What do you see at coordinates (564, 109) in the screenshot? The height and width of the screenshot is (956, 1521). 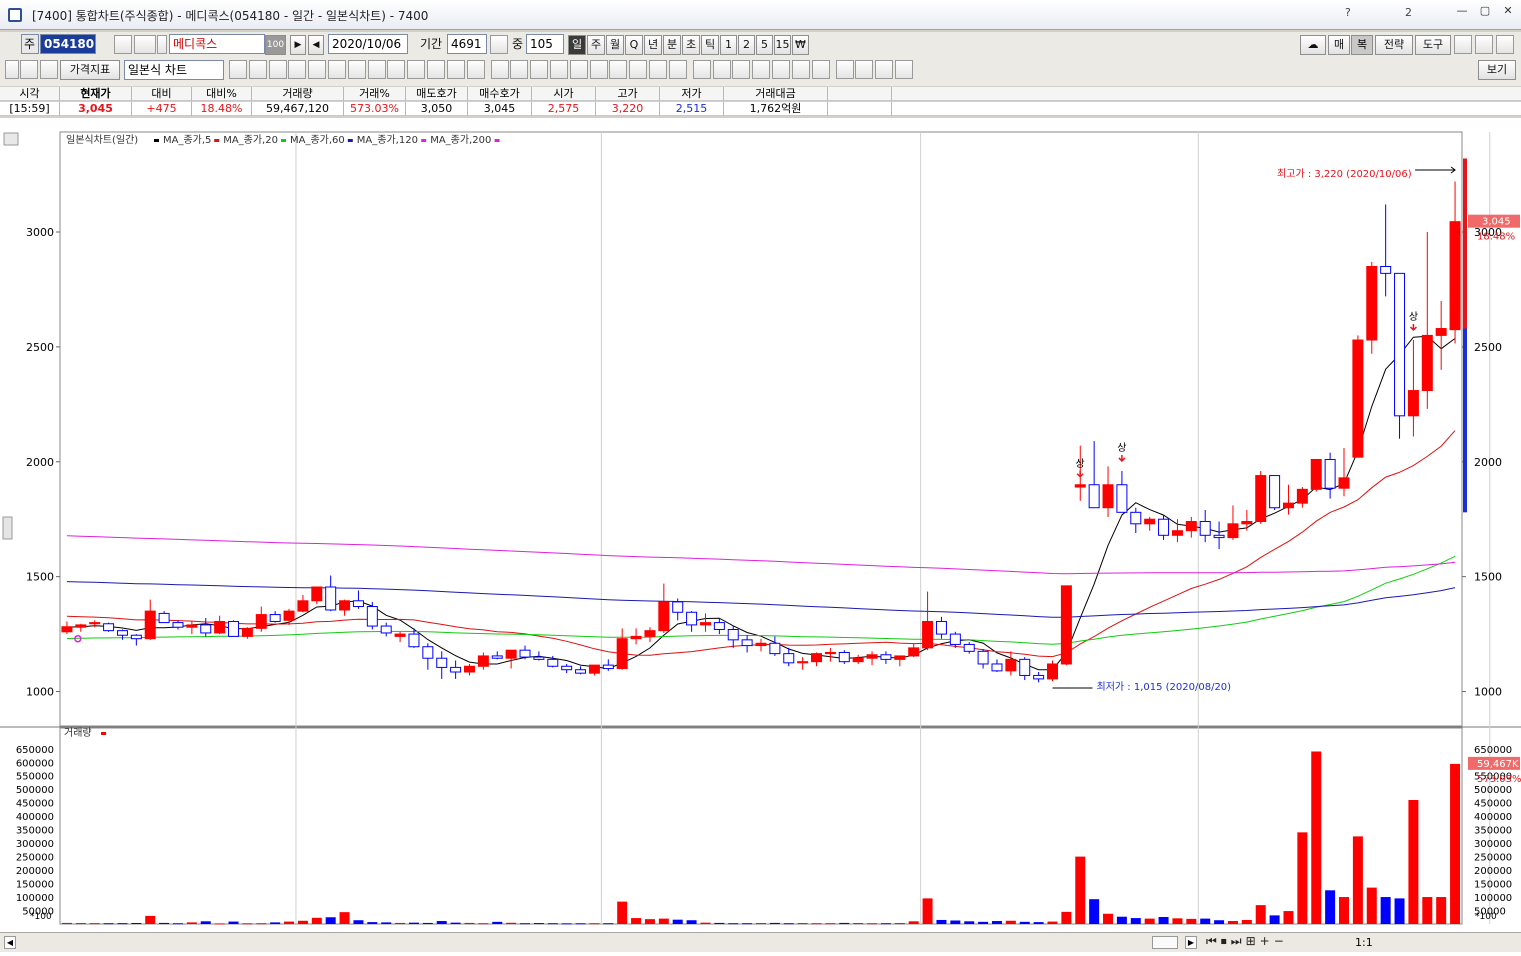 I see `quote-open: 2,575` at bounding box center [564, 109].